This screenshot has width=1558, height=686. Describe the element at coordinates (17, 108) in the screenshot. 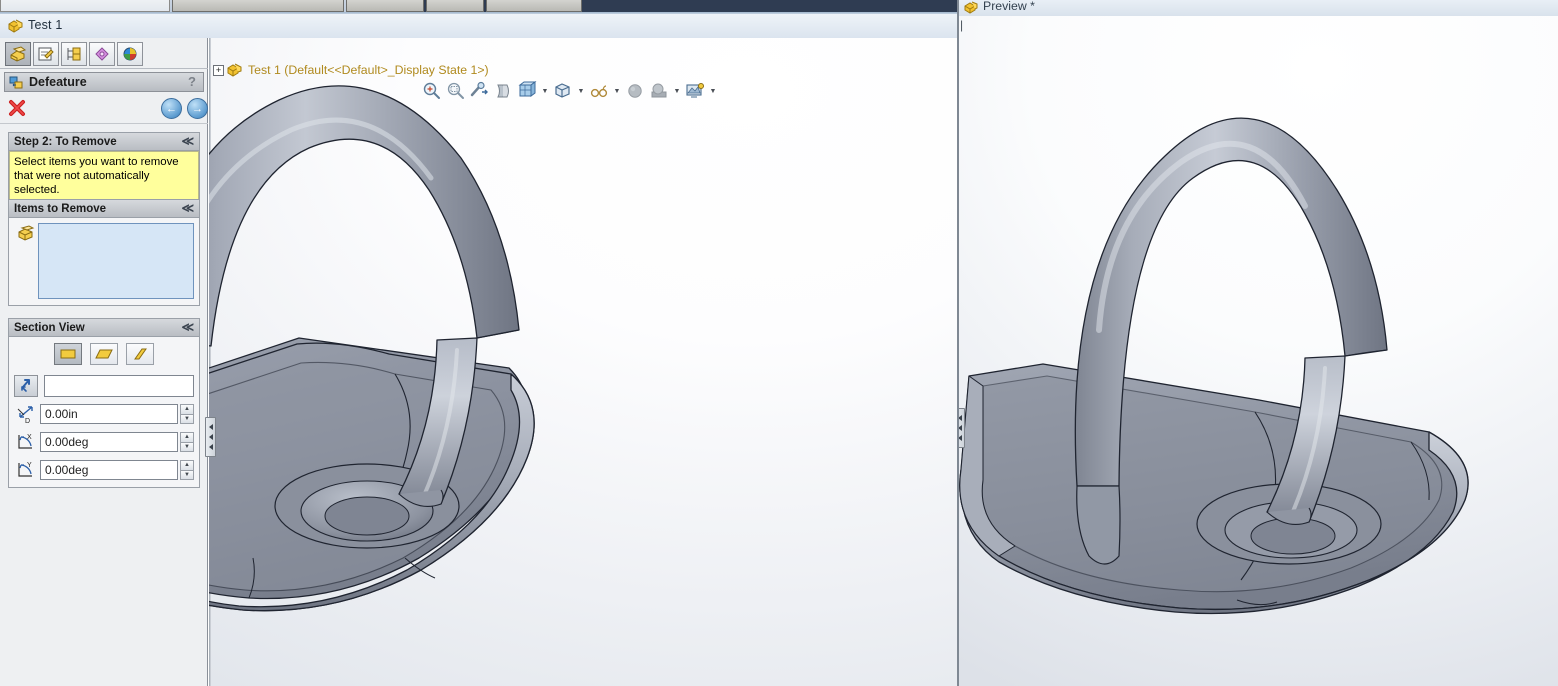

I see `cancel-button` at that location.